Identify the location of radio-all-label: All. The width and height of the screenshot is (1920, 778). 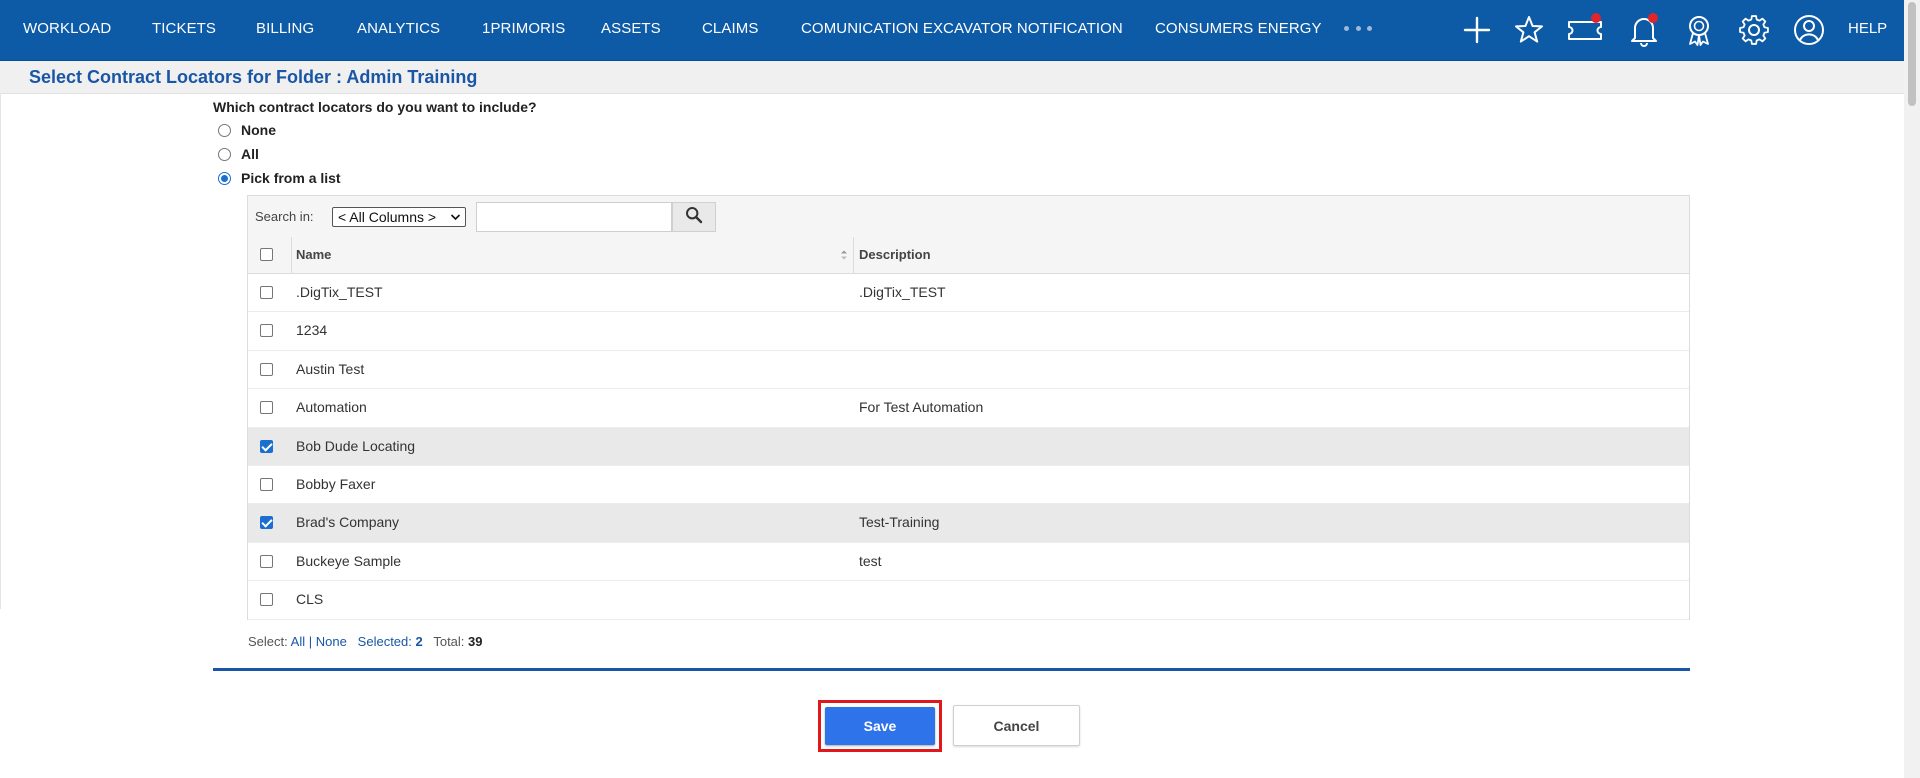
(250, 154).